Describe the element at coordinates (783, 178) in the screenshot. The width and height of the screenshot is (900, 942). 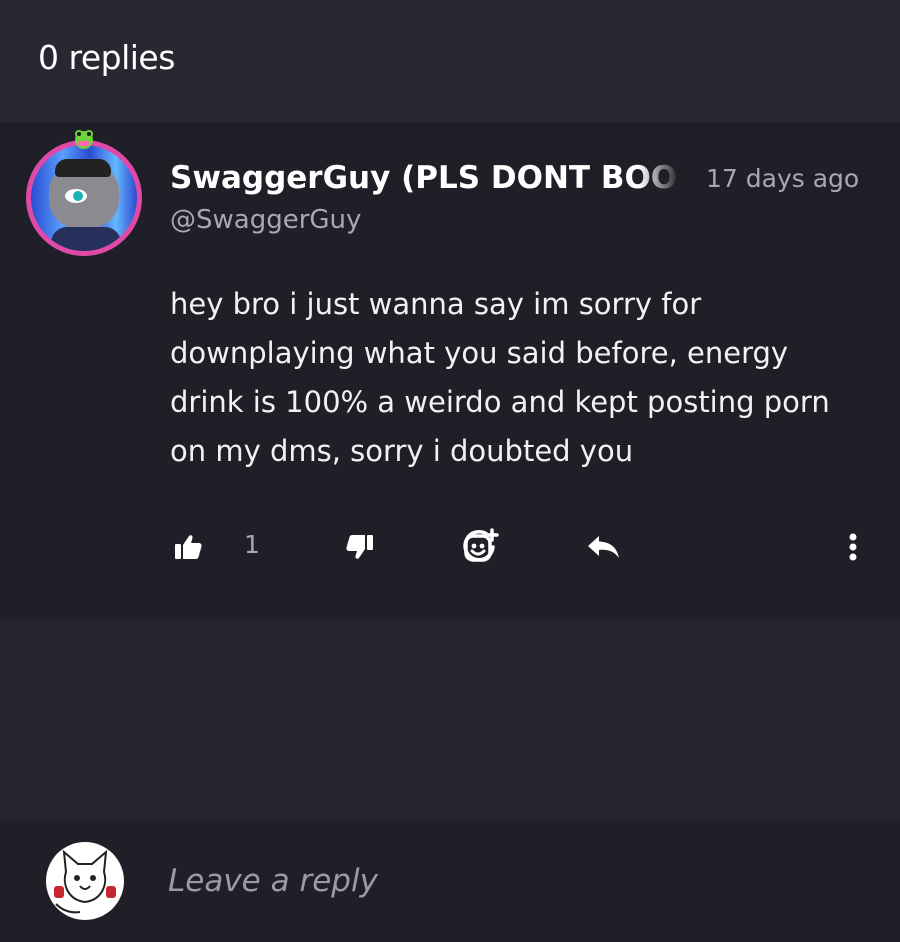
I see `comment-timestamp: 17 days ago` at that location.